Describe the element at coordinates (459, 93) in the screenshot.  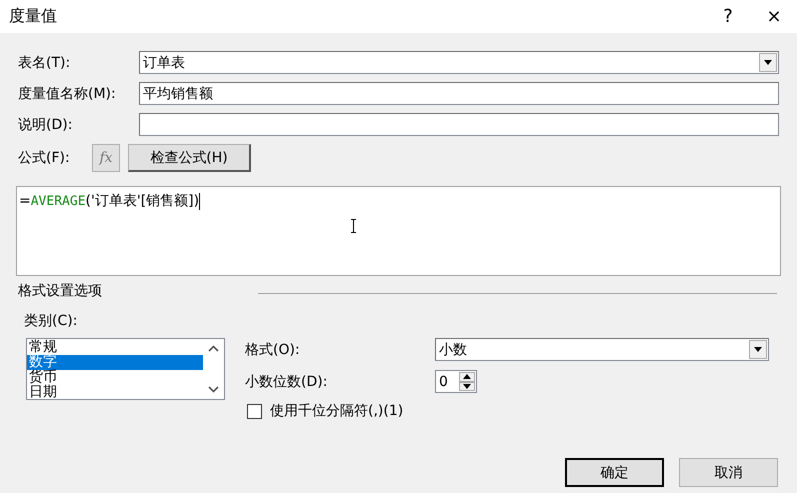
I see `input-field: 平均销售额` at that location.